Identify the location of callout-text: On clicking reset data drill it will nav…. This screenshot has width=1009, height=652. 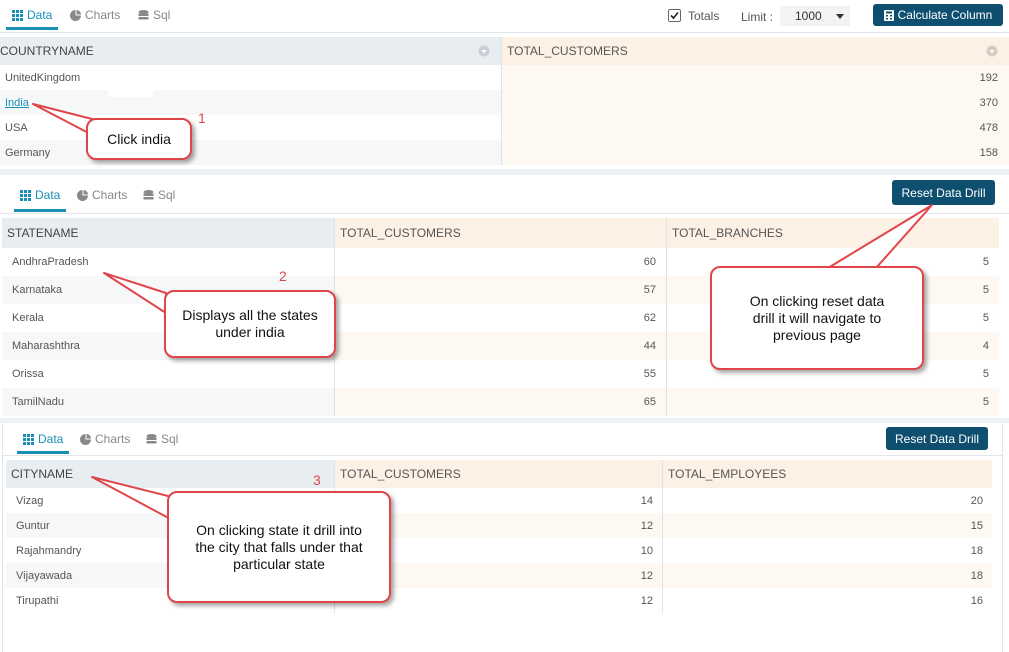
(817, 317).